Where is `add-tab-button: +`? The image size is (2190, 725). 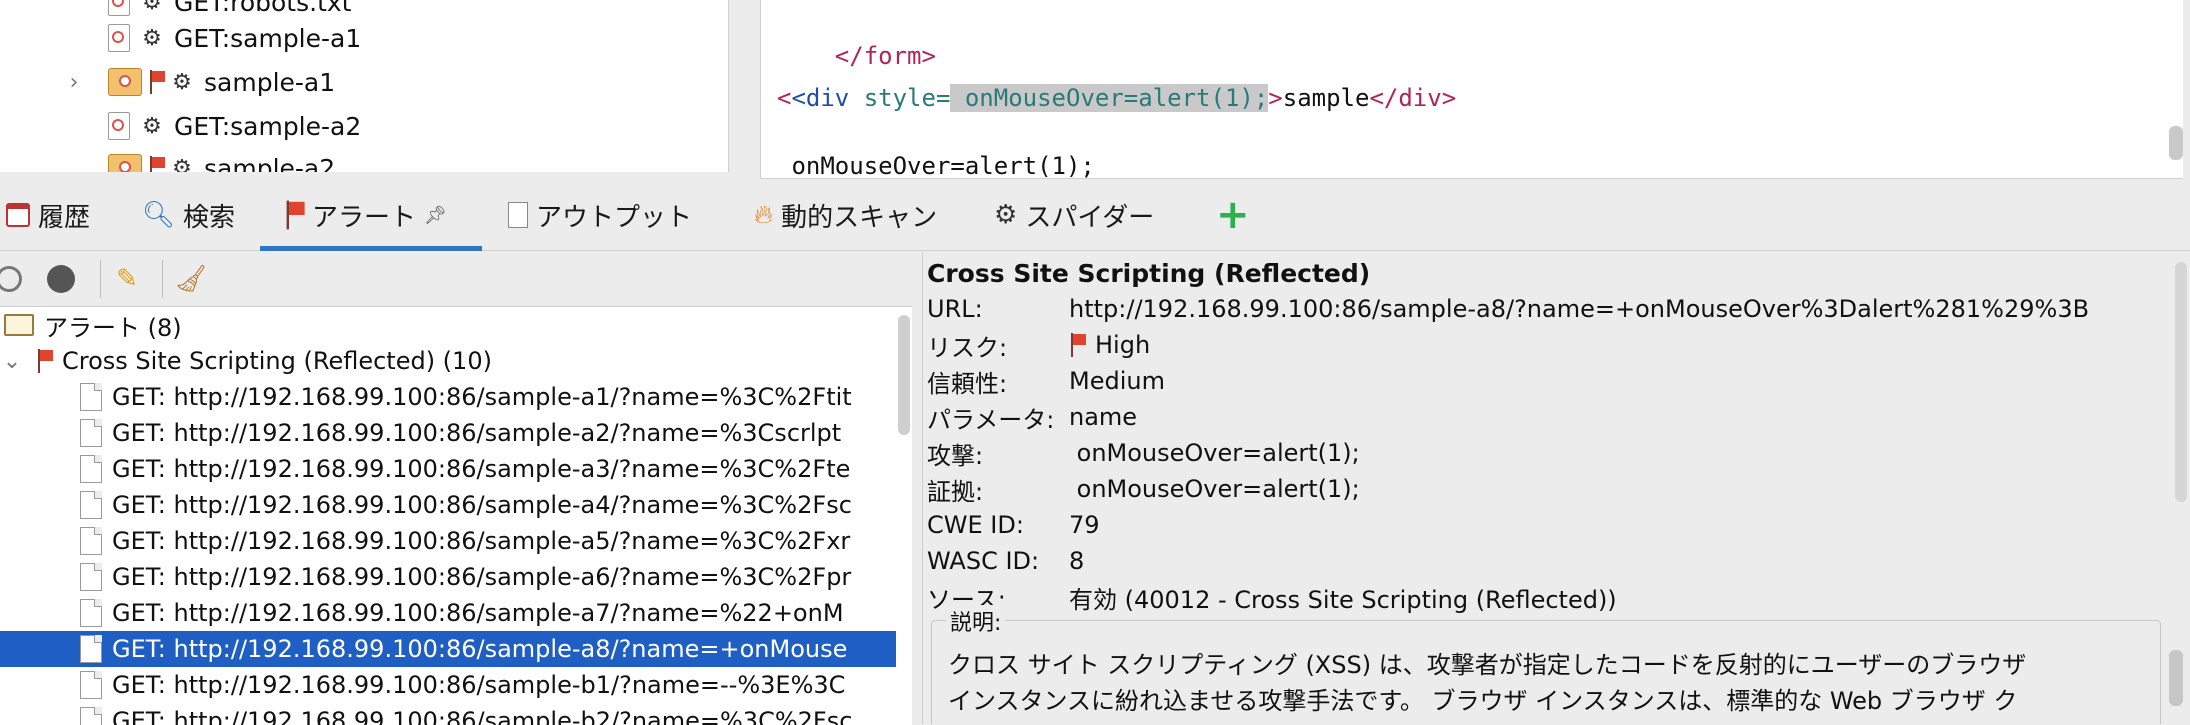 add-tab-button: + is located at coordinates (1233, 215).